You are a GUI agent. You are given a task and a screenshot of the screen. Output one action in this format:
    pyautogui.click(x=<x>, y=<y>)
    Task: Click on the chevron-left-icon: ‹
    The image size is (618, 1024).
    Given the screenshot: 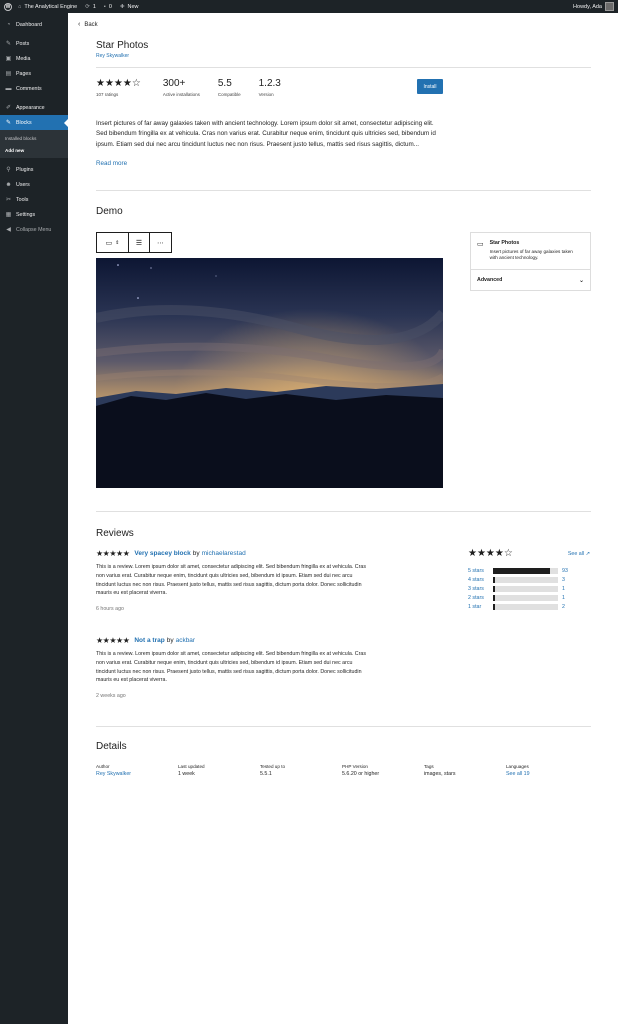 What is the action you would take?
    pyautogui.click(x=79, y=24)
    